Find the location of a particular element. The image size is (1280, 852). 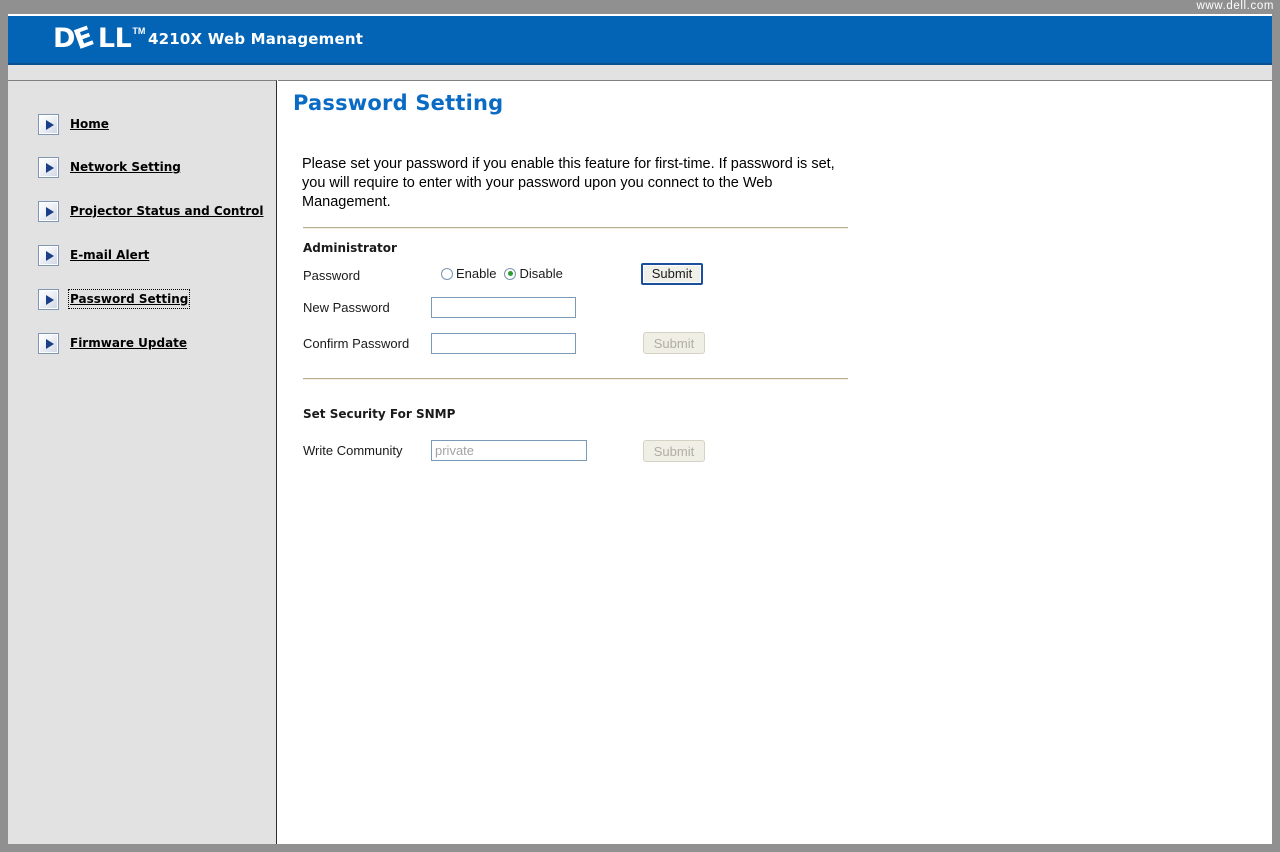

password-submit-button: Submit is located at coordinates (672, 274).